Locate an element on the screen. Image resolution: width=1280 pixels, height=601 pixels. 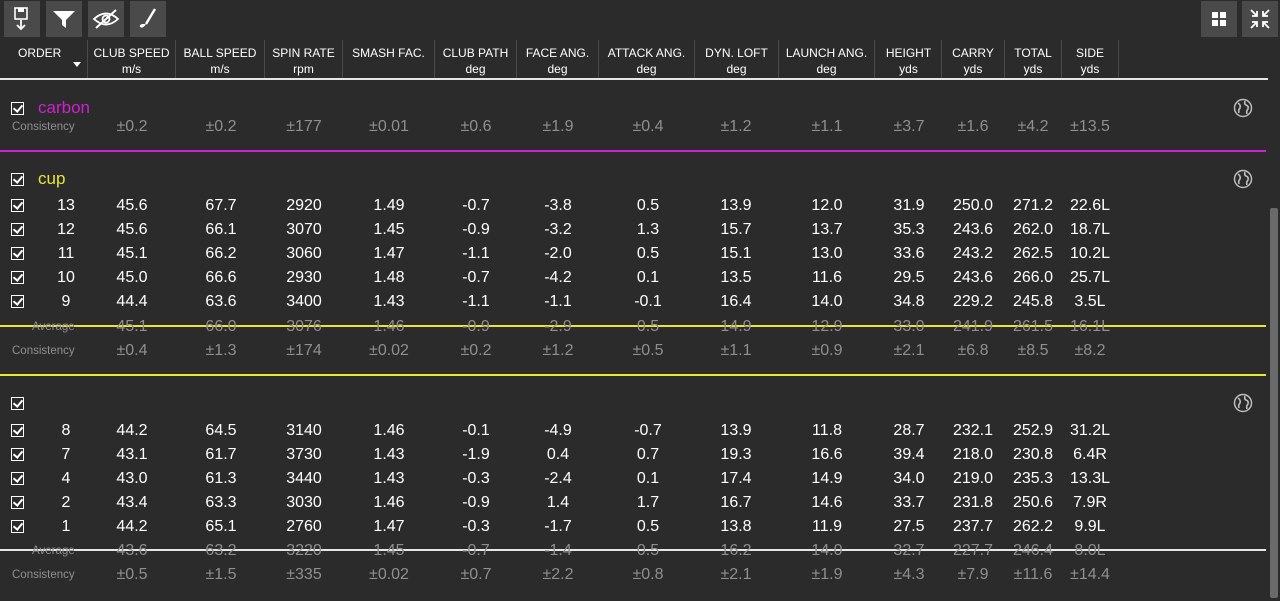
sort-desc-icon is located at coordinates (77, 64).